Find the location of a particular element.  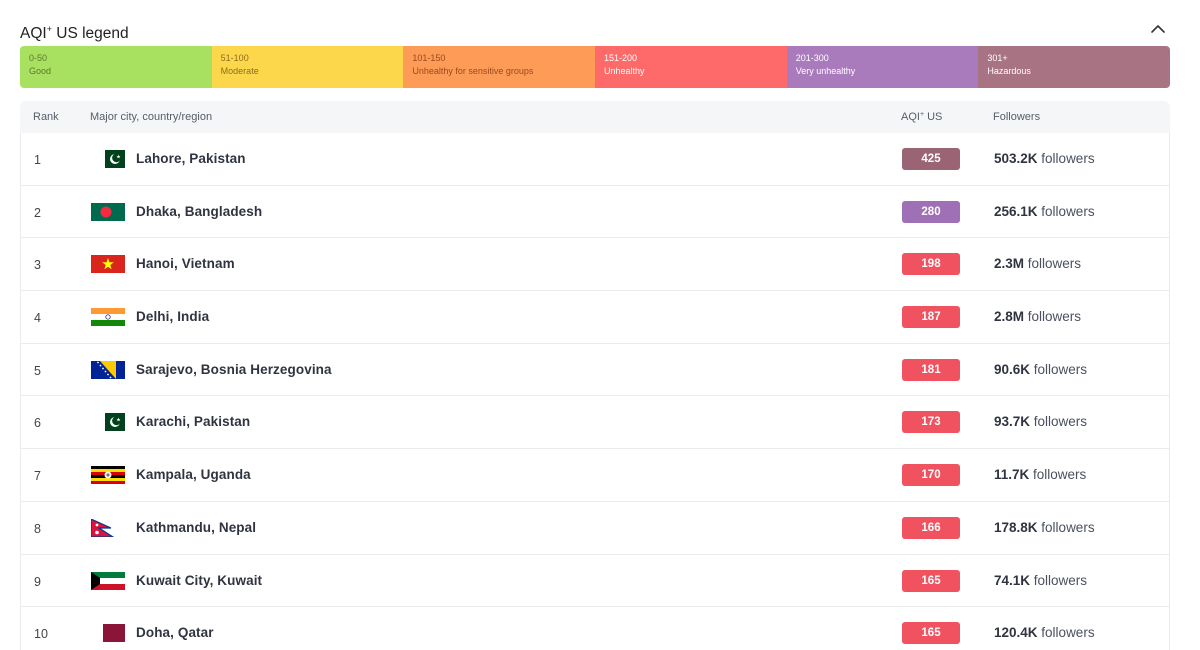

table-row: 4 Delhi, India 187 2.8M followers is located at coordinates (595, 317).